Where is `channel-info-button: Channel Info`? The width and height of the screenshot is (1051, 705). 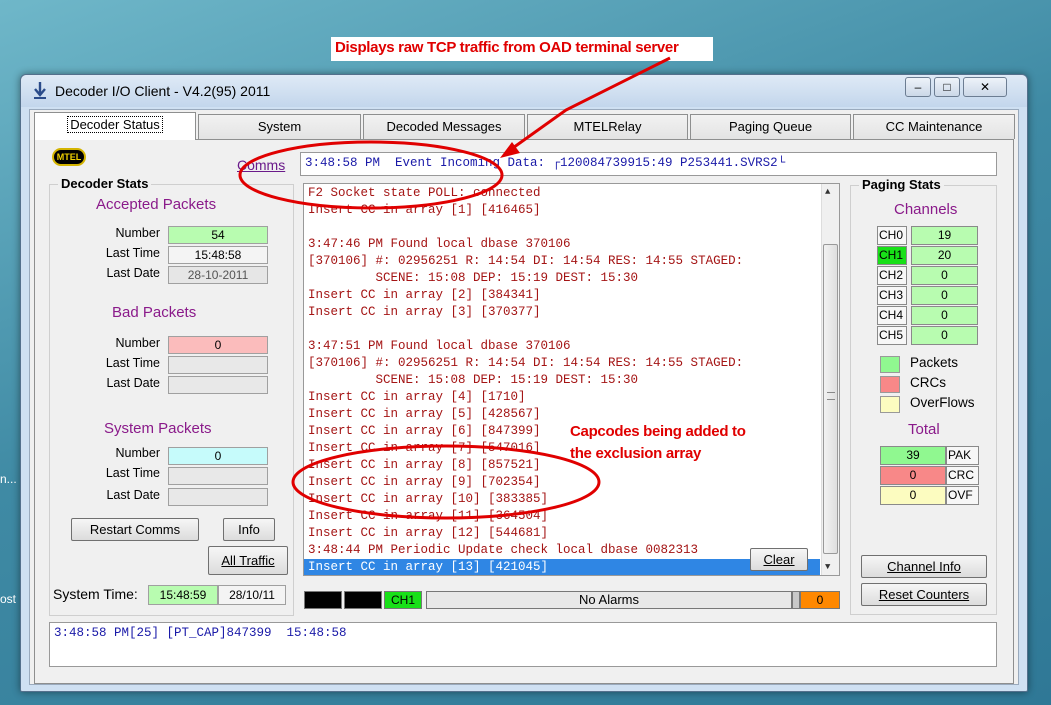 channel-info-button: Channel Info is located at coordinates (924, 566).